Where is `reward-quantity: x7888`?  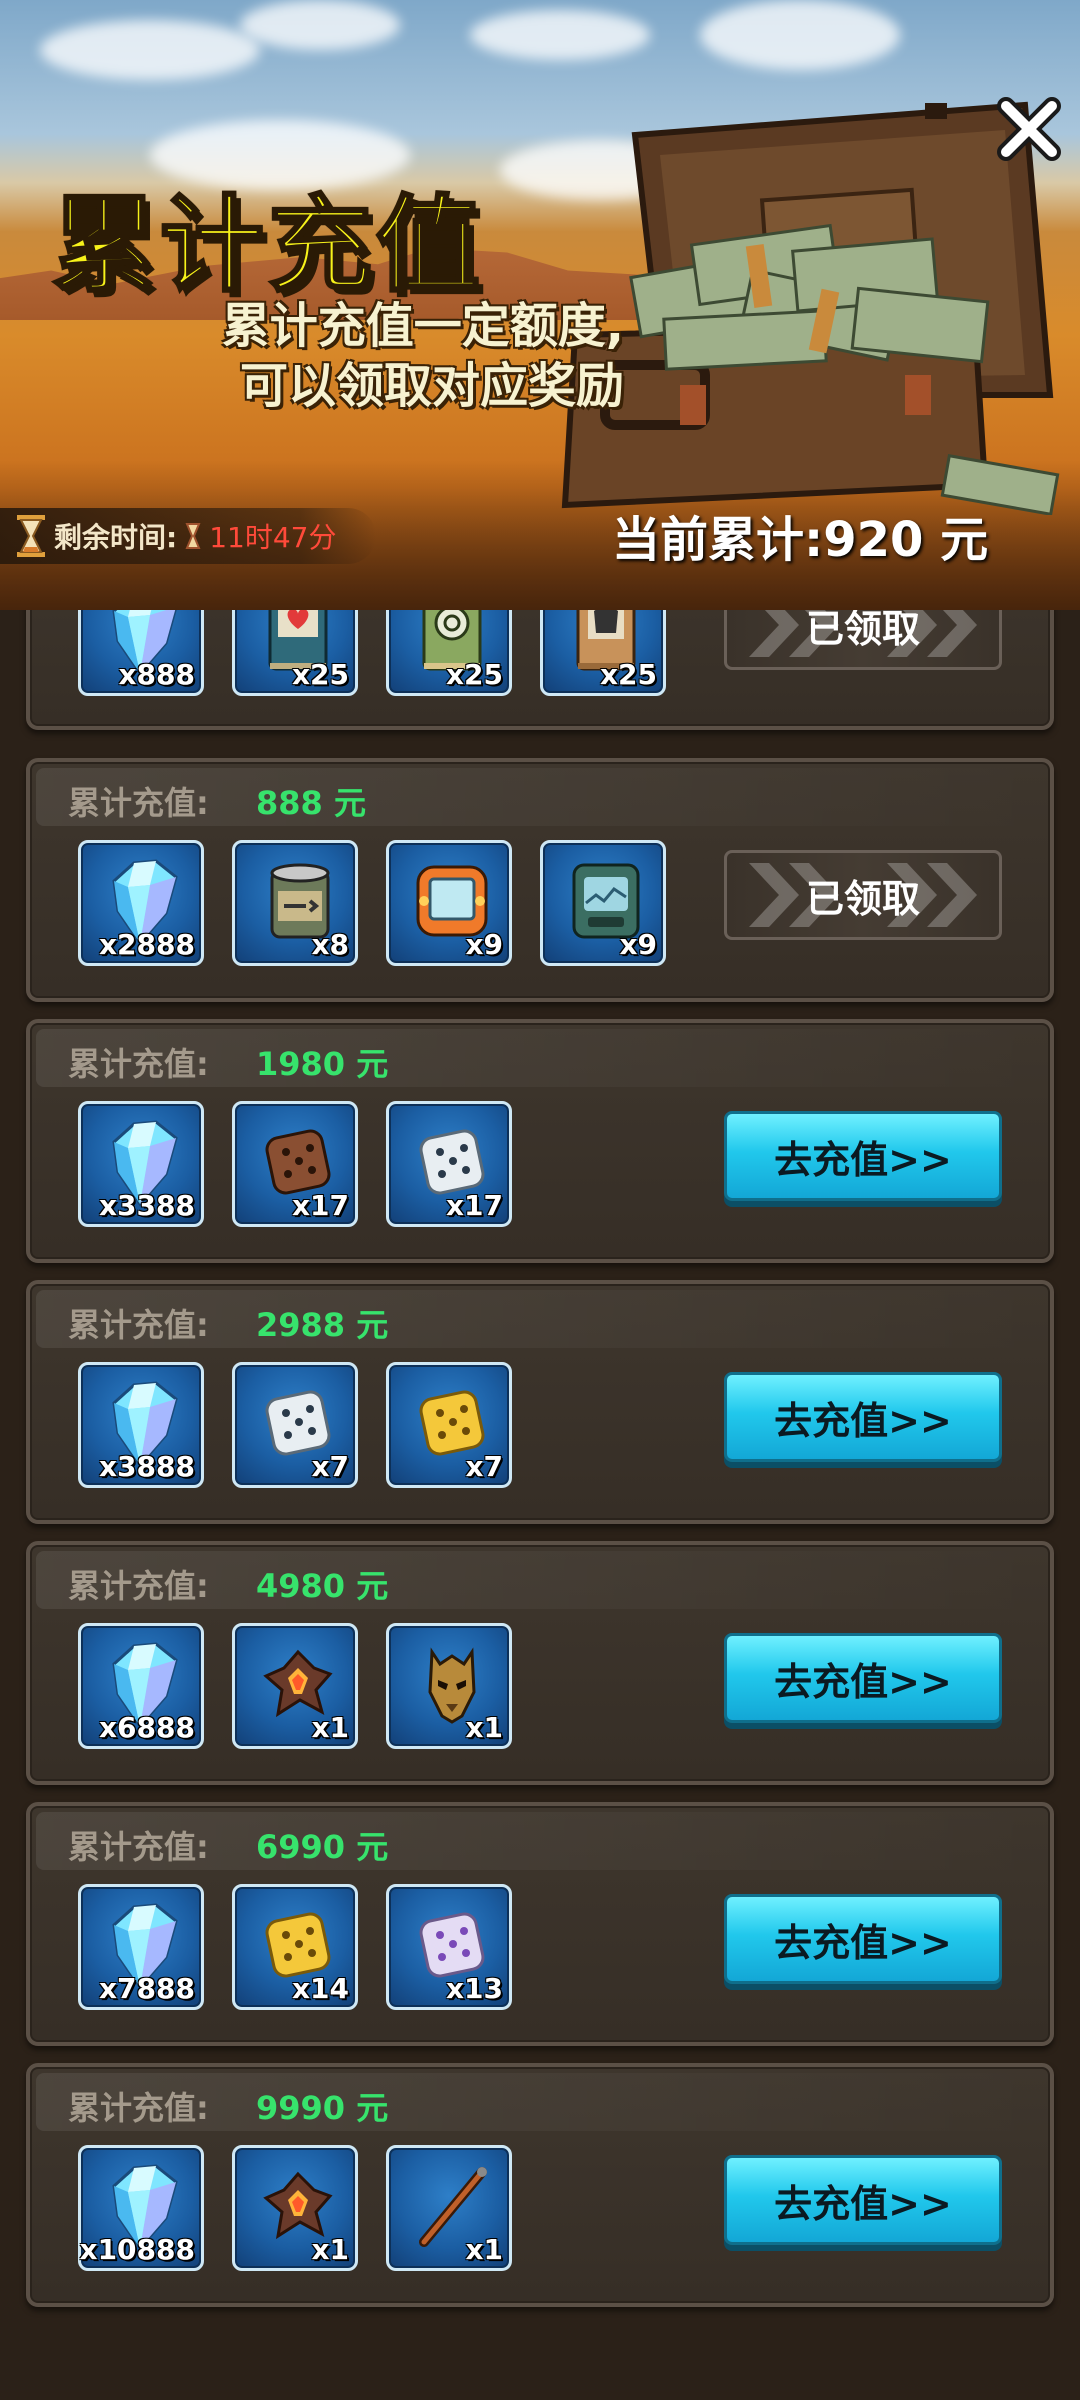 reward-quantity: x7888 is located at coordinates (147, 1988).